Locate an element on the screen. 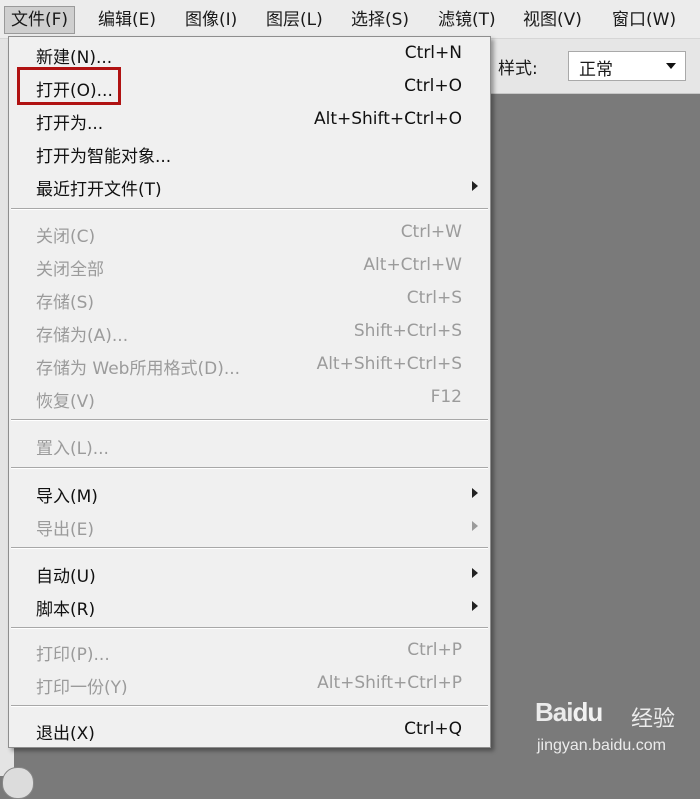 Image resolution: width=700 pixels, height=799 pixels. menu-item-label: 关闭(C) is located at coordinates (66, 237).